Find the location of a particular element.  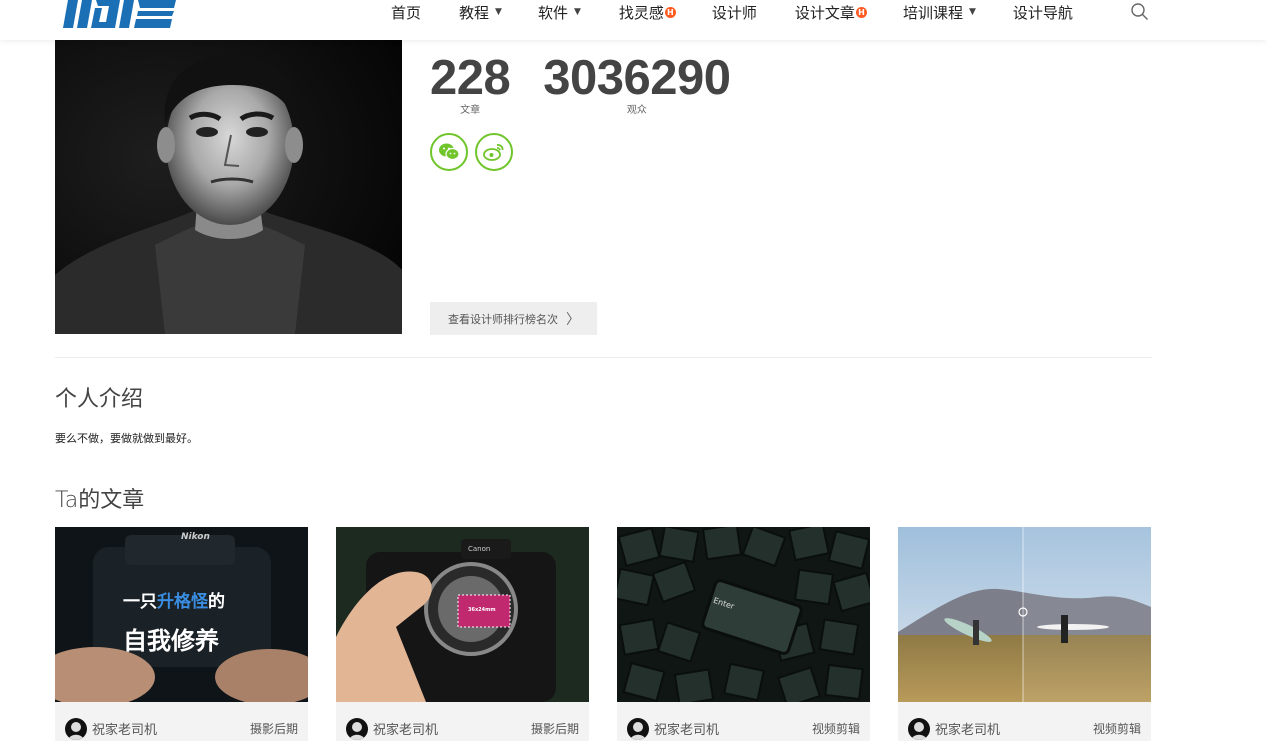

intro-heading: 个人介绍 is located at coordinates (99, 399).